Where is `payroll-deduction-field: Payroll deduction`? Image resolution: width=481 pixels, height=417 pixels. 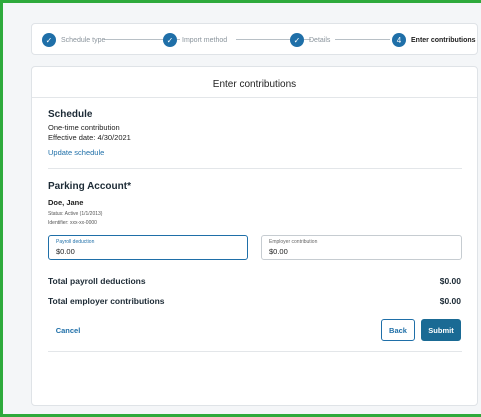 payroll-deduction-field: Payroll deduction is located at coordinates (148, 247).